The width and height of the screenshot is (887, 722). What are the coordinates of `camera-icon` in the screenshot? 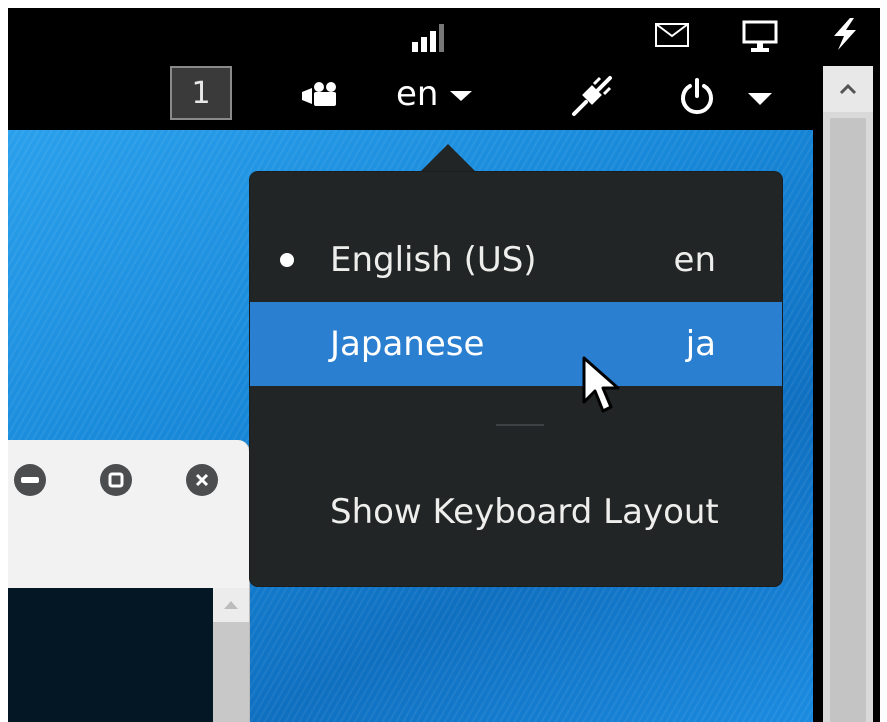 It's located at (320, 97).